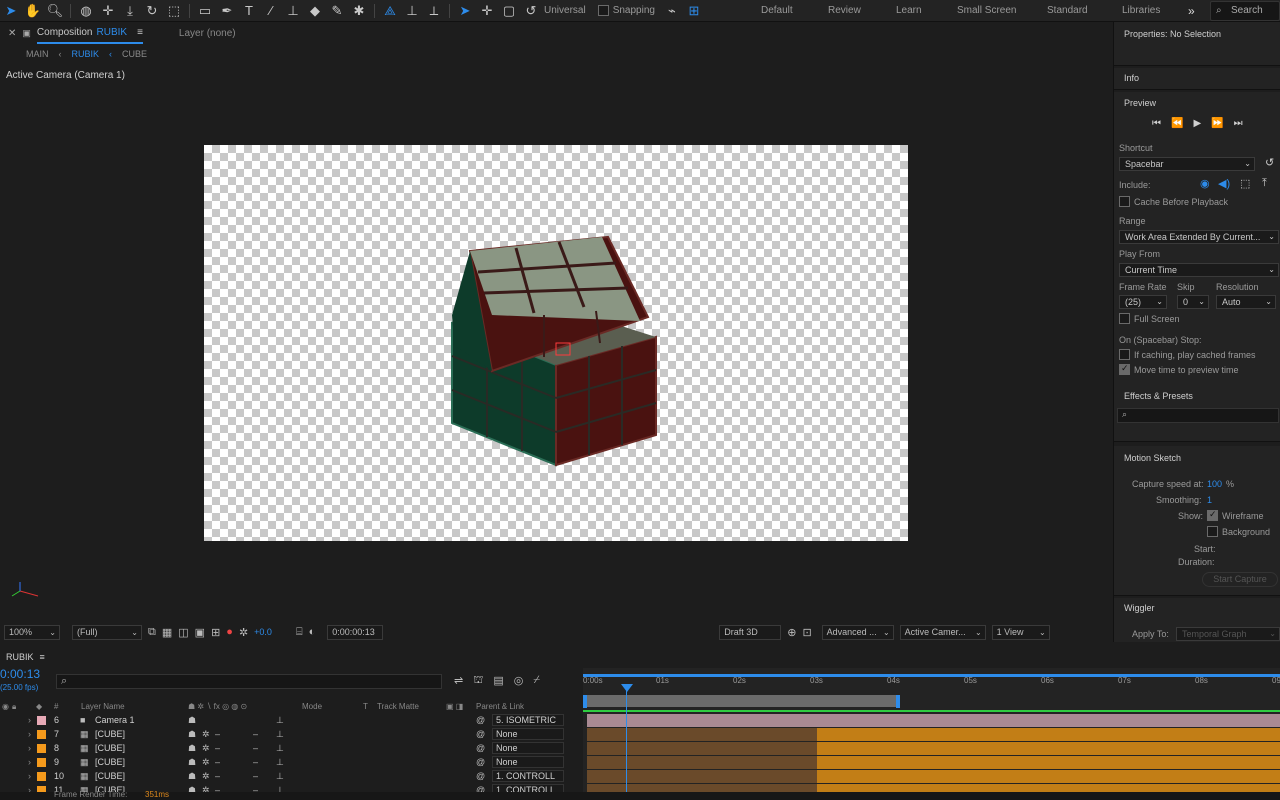 This screenshot has width=1280, height=800. I want to click on workspace-review: Review, so click(844, 11).